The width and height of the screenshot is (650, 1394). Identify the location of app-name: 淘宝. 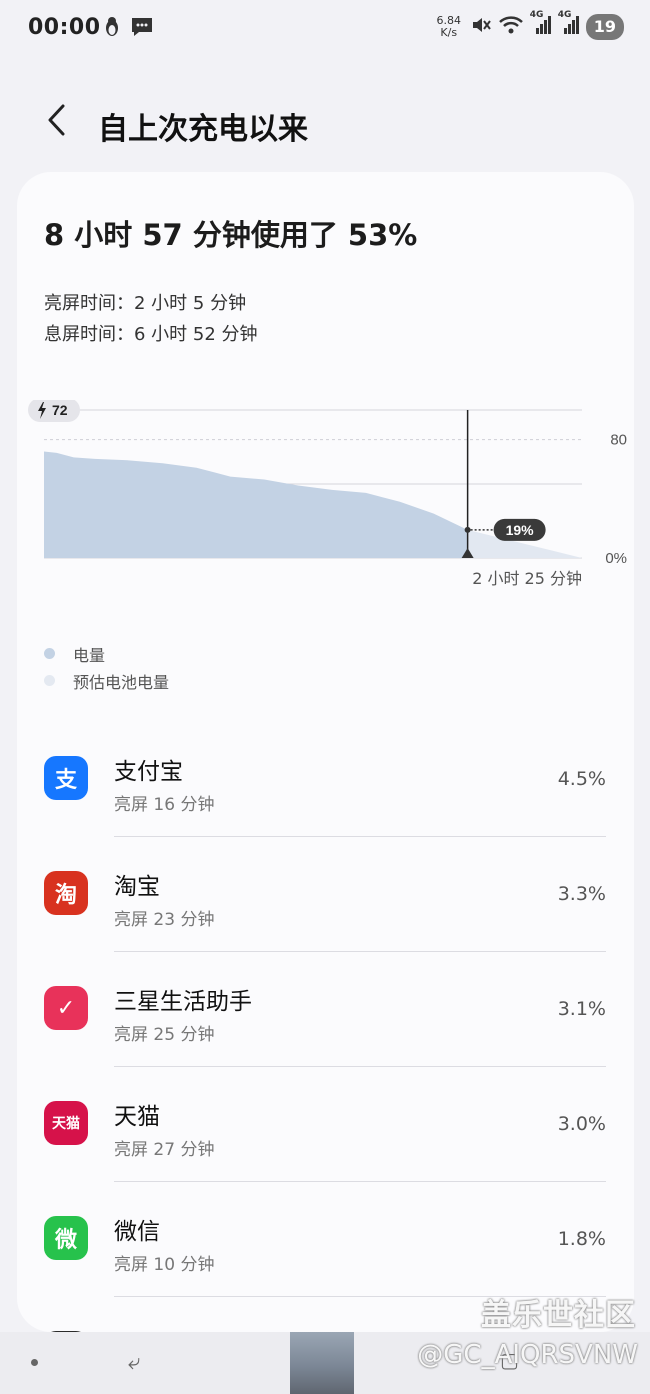
(137, 887).